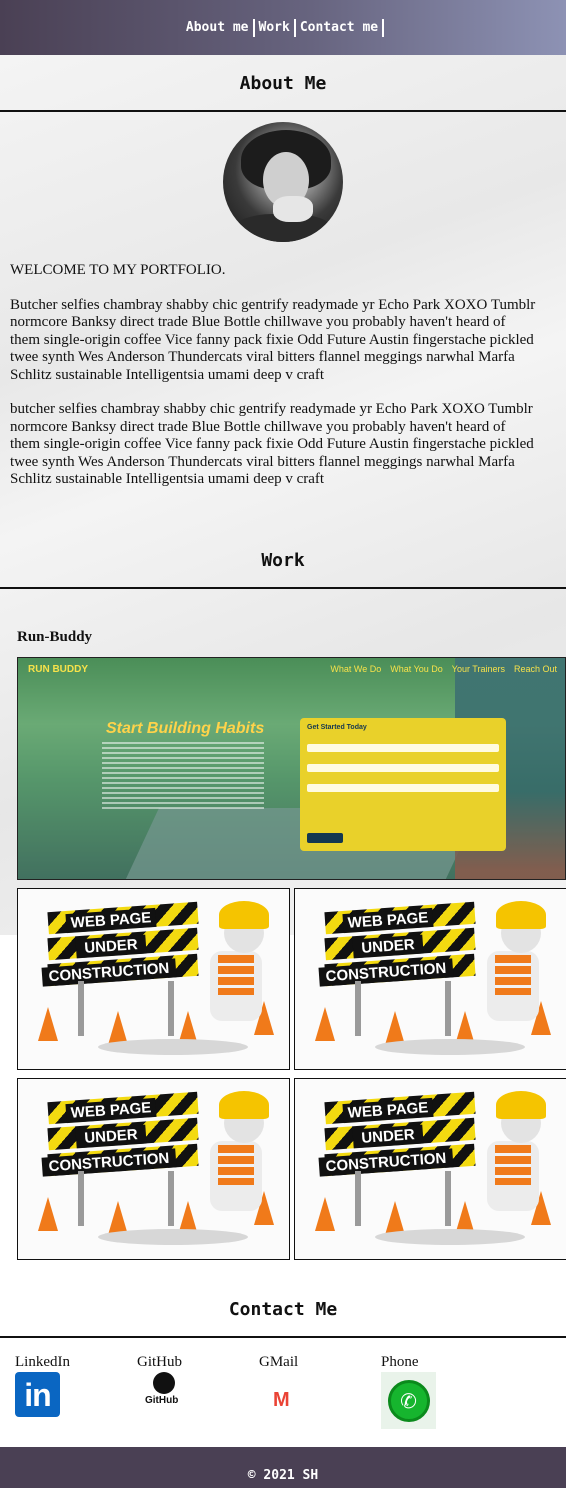 The width and height of the screenshot is (566, 1488). I want to click on run-buddy-body-text, so click(183, 777).